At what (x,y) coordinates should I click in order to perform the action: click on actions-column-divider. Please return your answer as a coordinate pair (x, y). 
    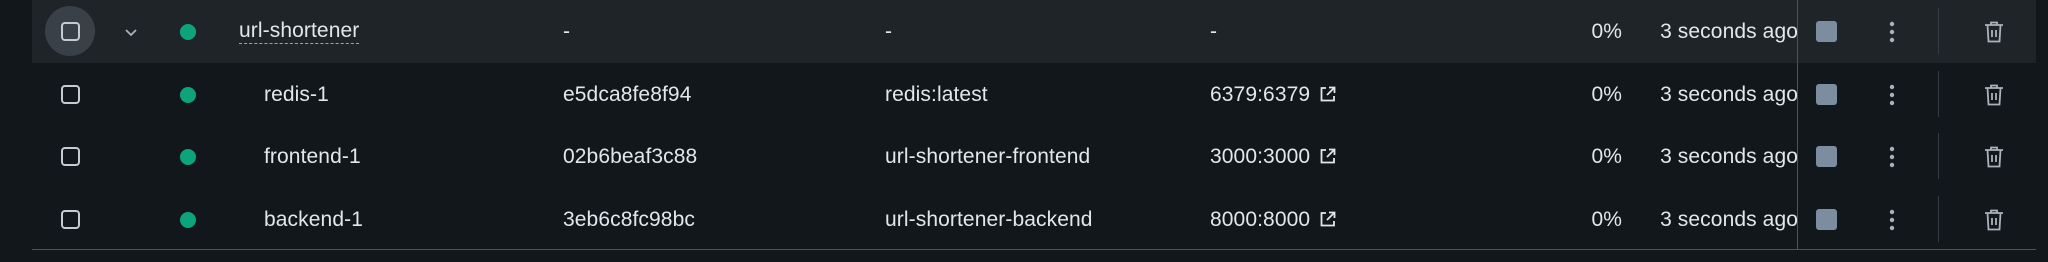
    Looking at the image, I should click on (1797, 125).